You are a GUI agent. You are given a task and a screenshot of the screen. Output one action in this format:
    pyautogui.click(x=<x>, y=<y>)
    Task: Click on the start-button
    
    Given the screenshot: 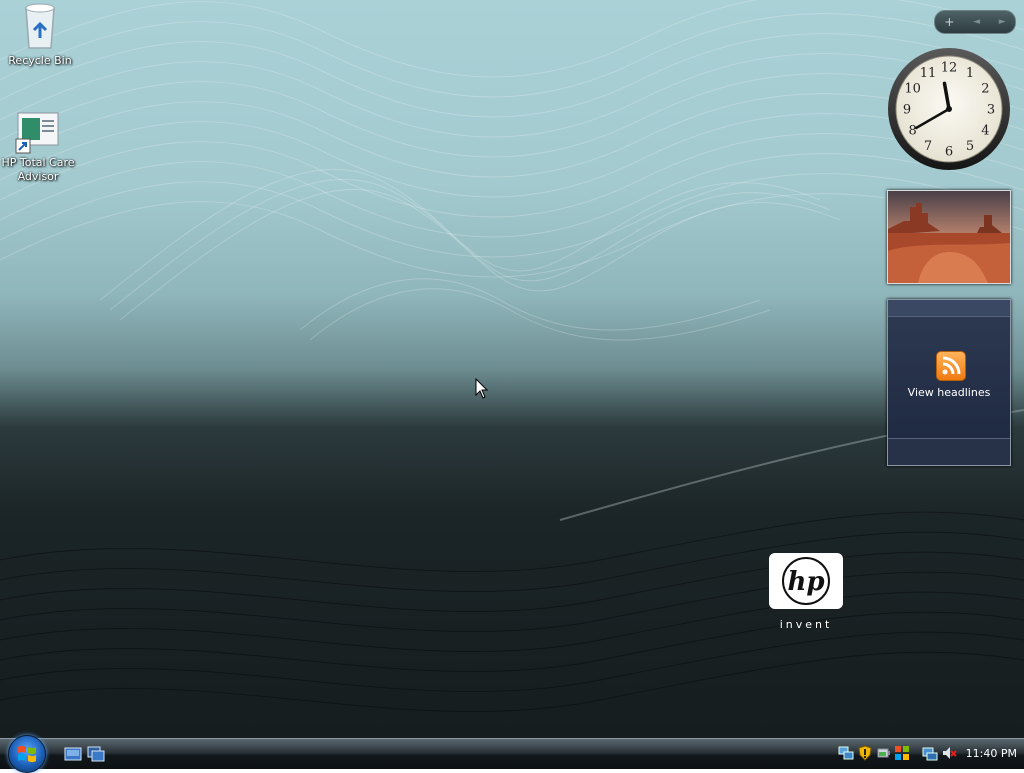 What is the action you would take?
    pyautogui.click(x=27, y=754)
    